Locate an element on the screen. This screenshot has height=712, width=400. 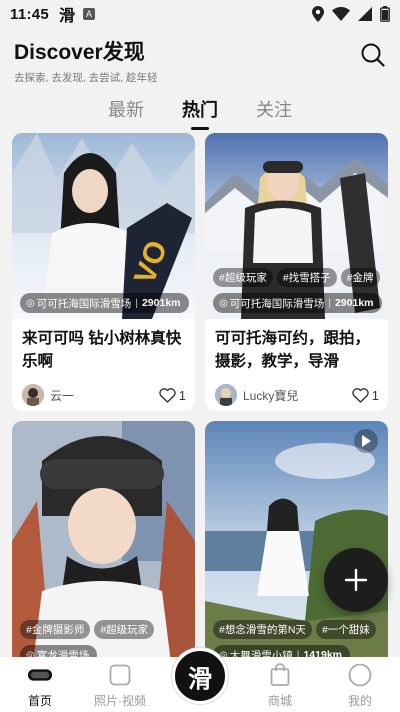
location-name: 富龙滑雪场 is located at coordinates (63, 653).